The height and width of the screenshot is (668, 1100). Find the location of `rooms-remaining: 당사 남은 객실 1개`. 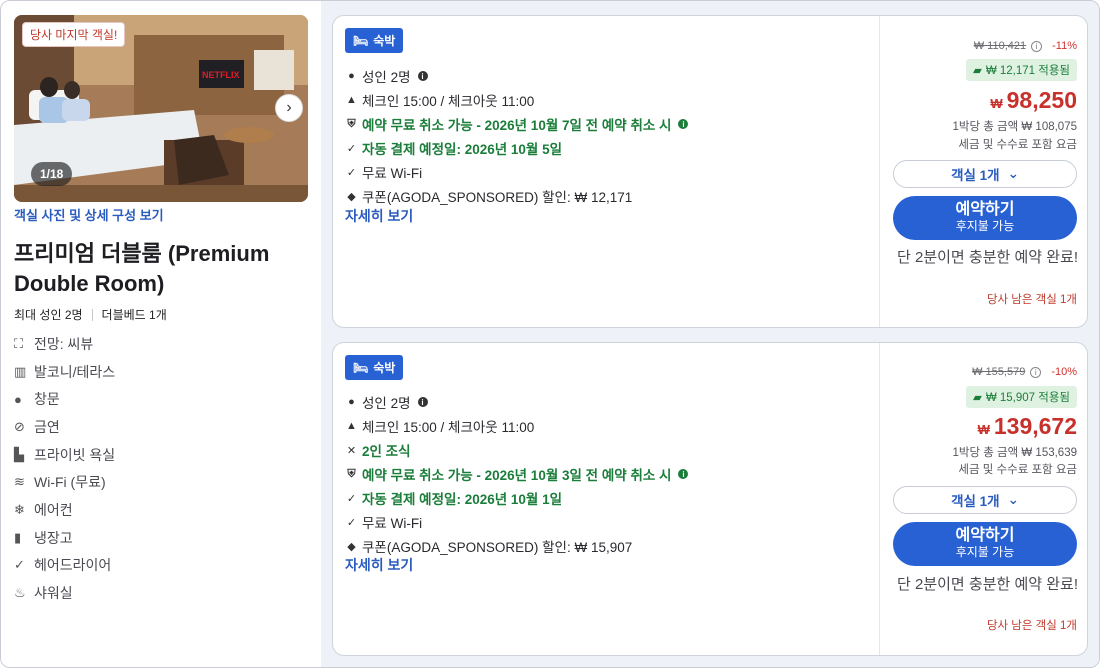

rooms-remaining: 당사 남은 객실 1개 is located at coordinates (1031, 626).